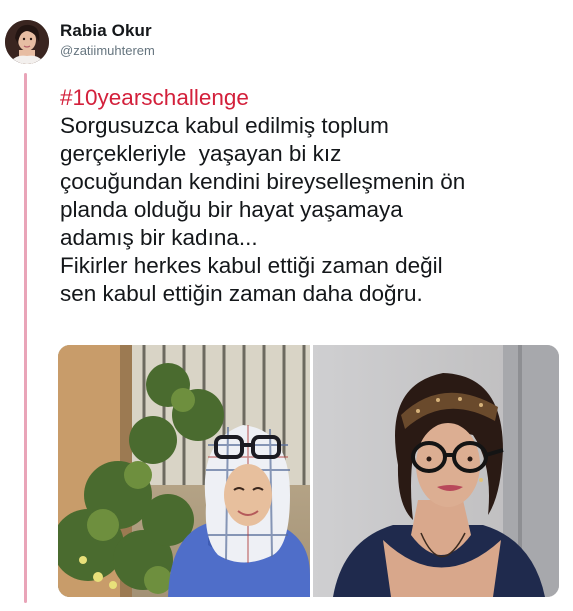  I want to click on thread-line, so click(25, 338).